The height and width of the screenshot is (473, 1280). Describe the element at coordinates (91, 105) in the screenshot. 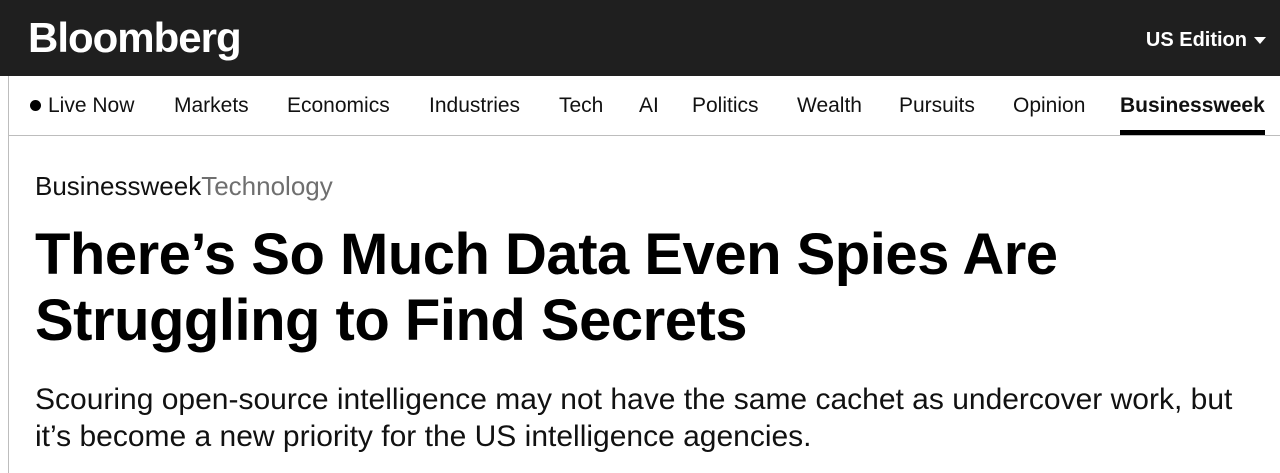

I see `nav-item-label: Live Now` at that location.